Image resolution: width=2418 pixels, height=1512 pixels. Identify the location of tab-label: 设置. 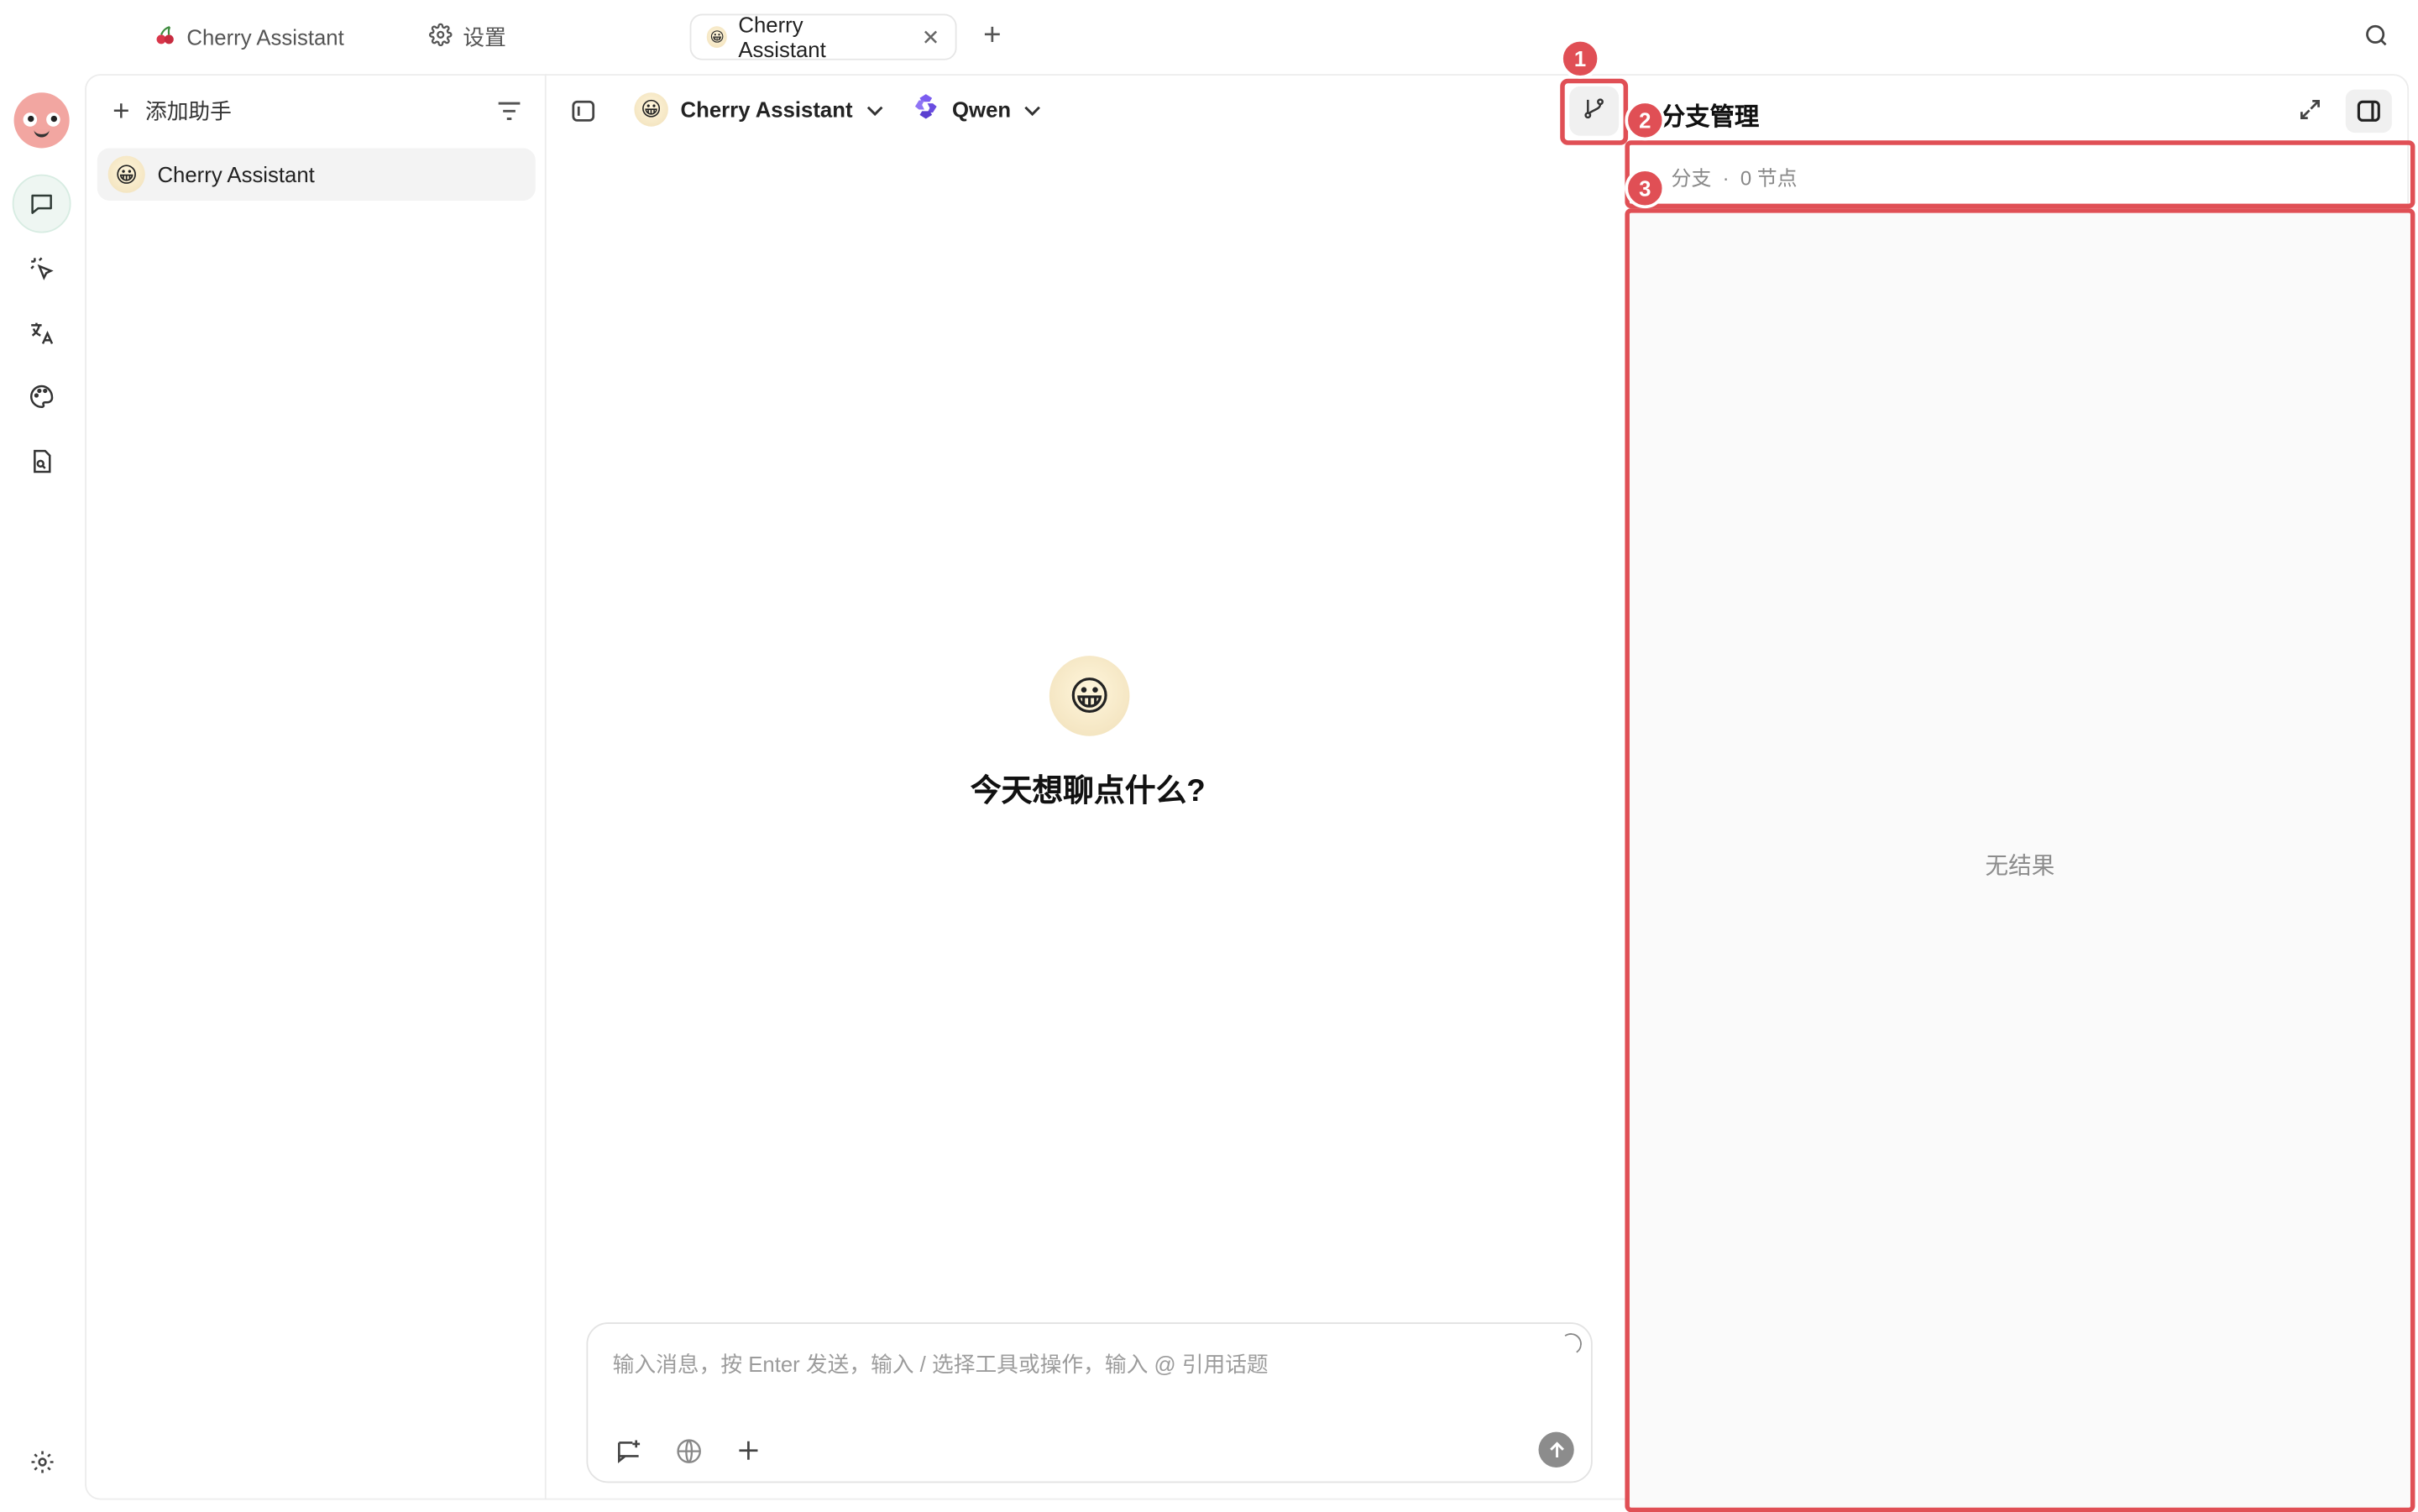
(484, 37).